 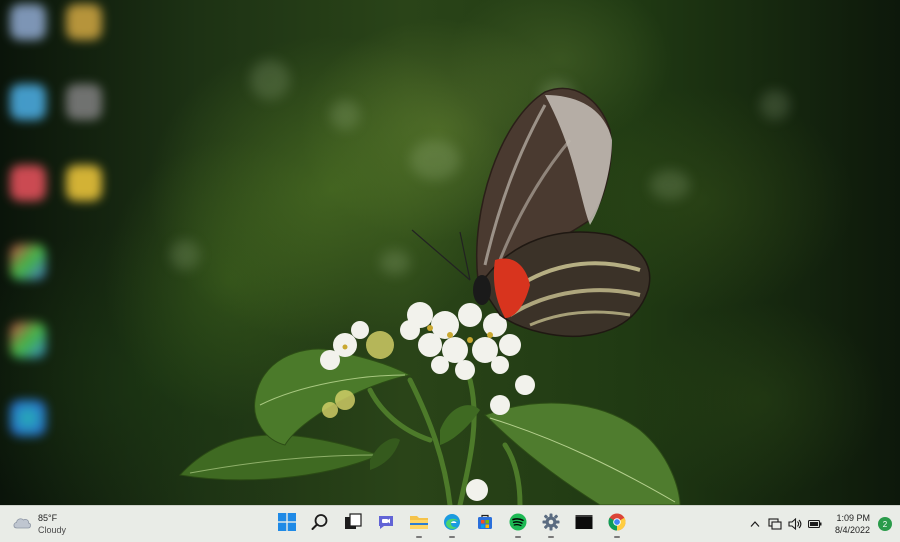 I want to click on search-button, so click(x=320, y=524).